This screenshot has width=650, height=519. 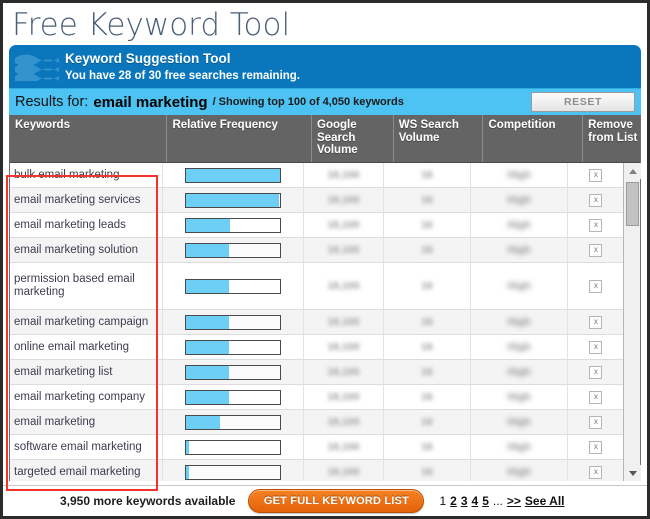 What do you see at coordinates (87, 322) in the screenshot?
I see `cell-keyword: email marketing campaign` at bounding box center [87, 322].